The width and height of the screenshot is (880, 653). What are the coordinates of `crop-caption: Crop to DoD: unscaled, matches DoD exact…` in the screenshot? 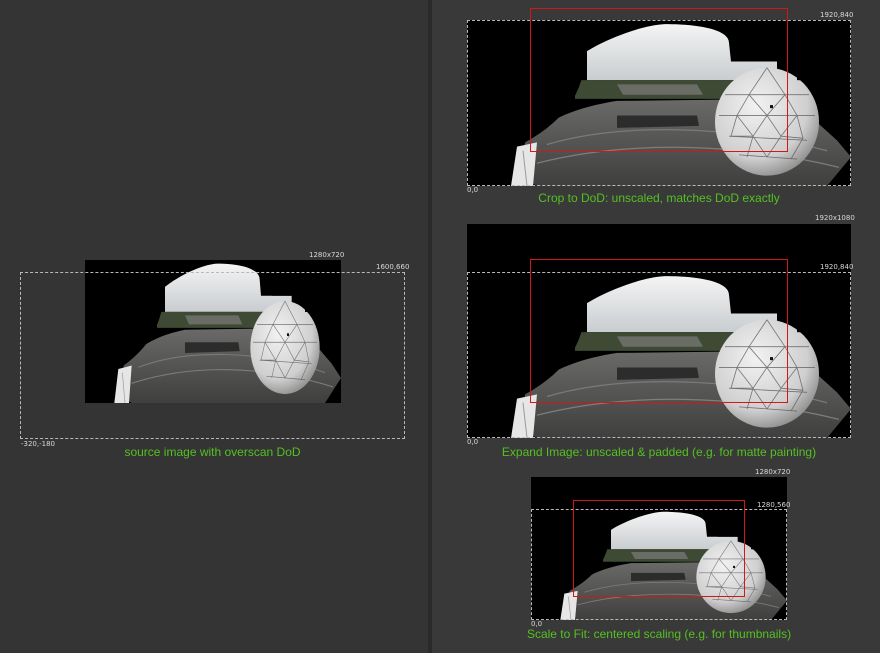 It's located at (659, 198).